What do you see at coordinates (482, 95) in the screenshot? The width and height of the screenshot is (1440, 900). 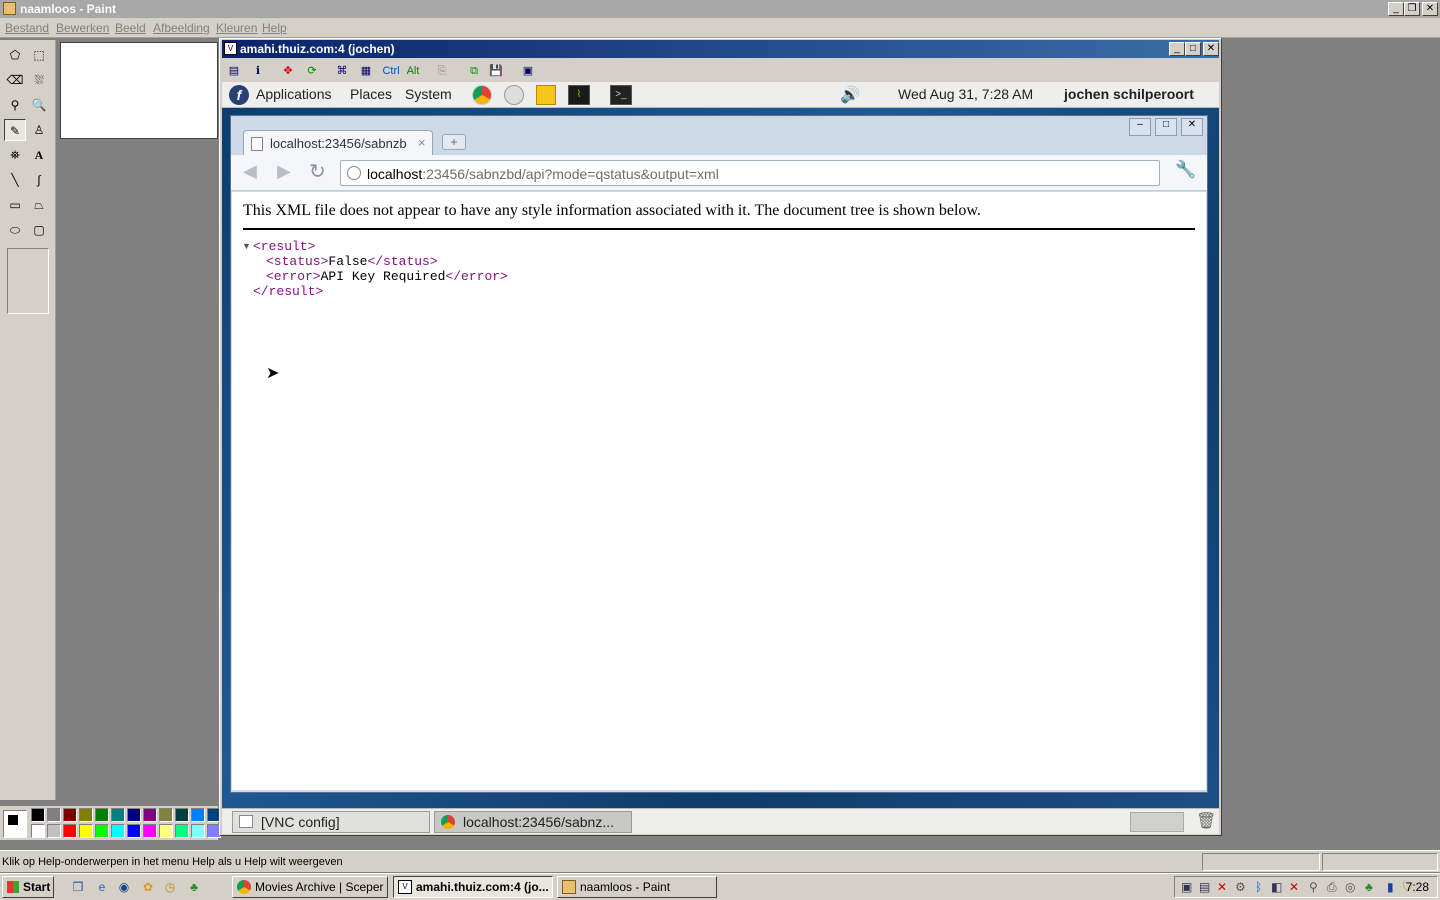 I see `chrome-launcher-icon` at bounding box center [482, 95].